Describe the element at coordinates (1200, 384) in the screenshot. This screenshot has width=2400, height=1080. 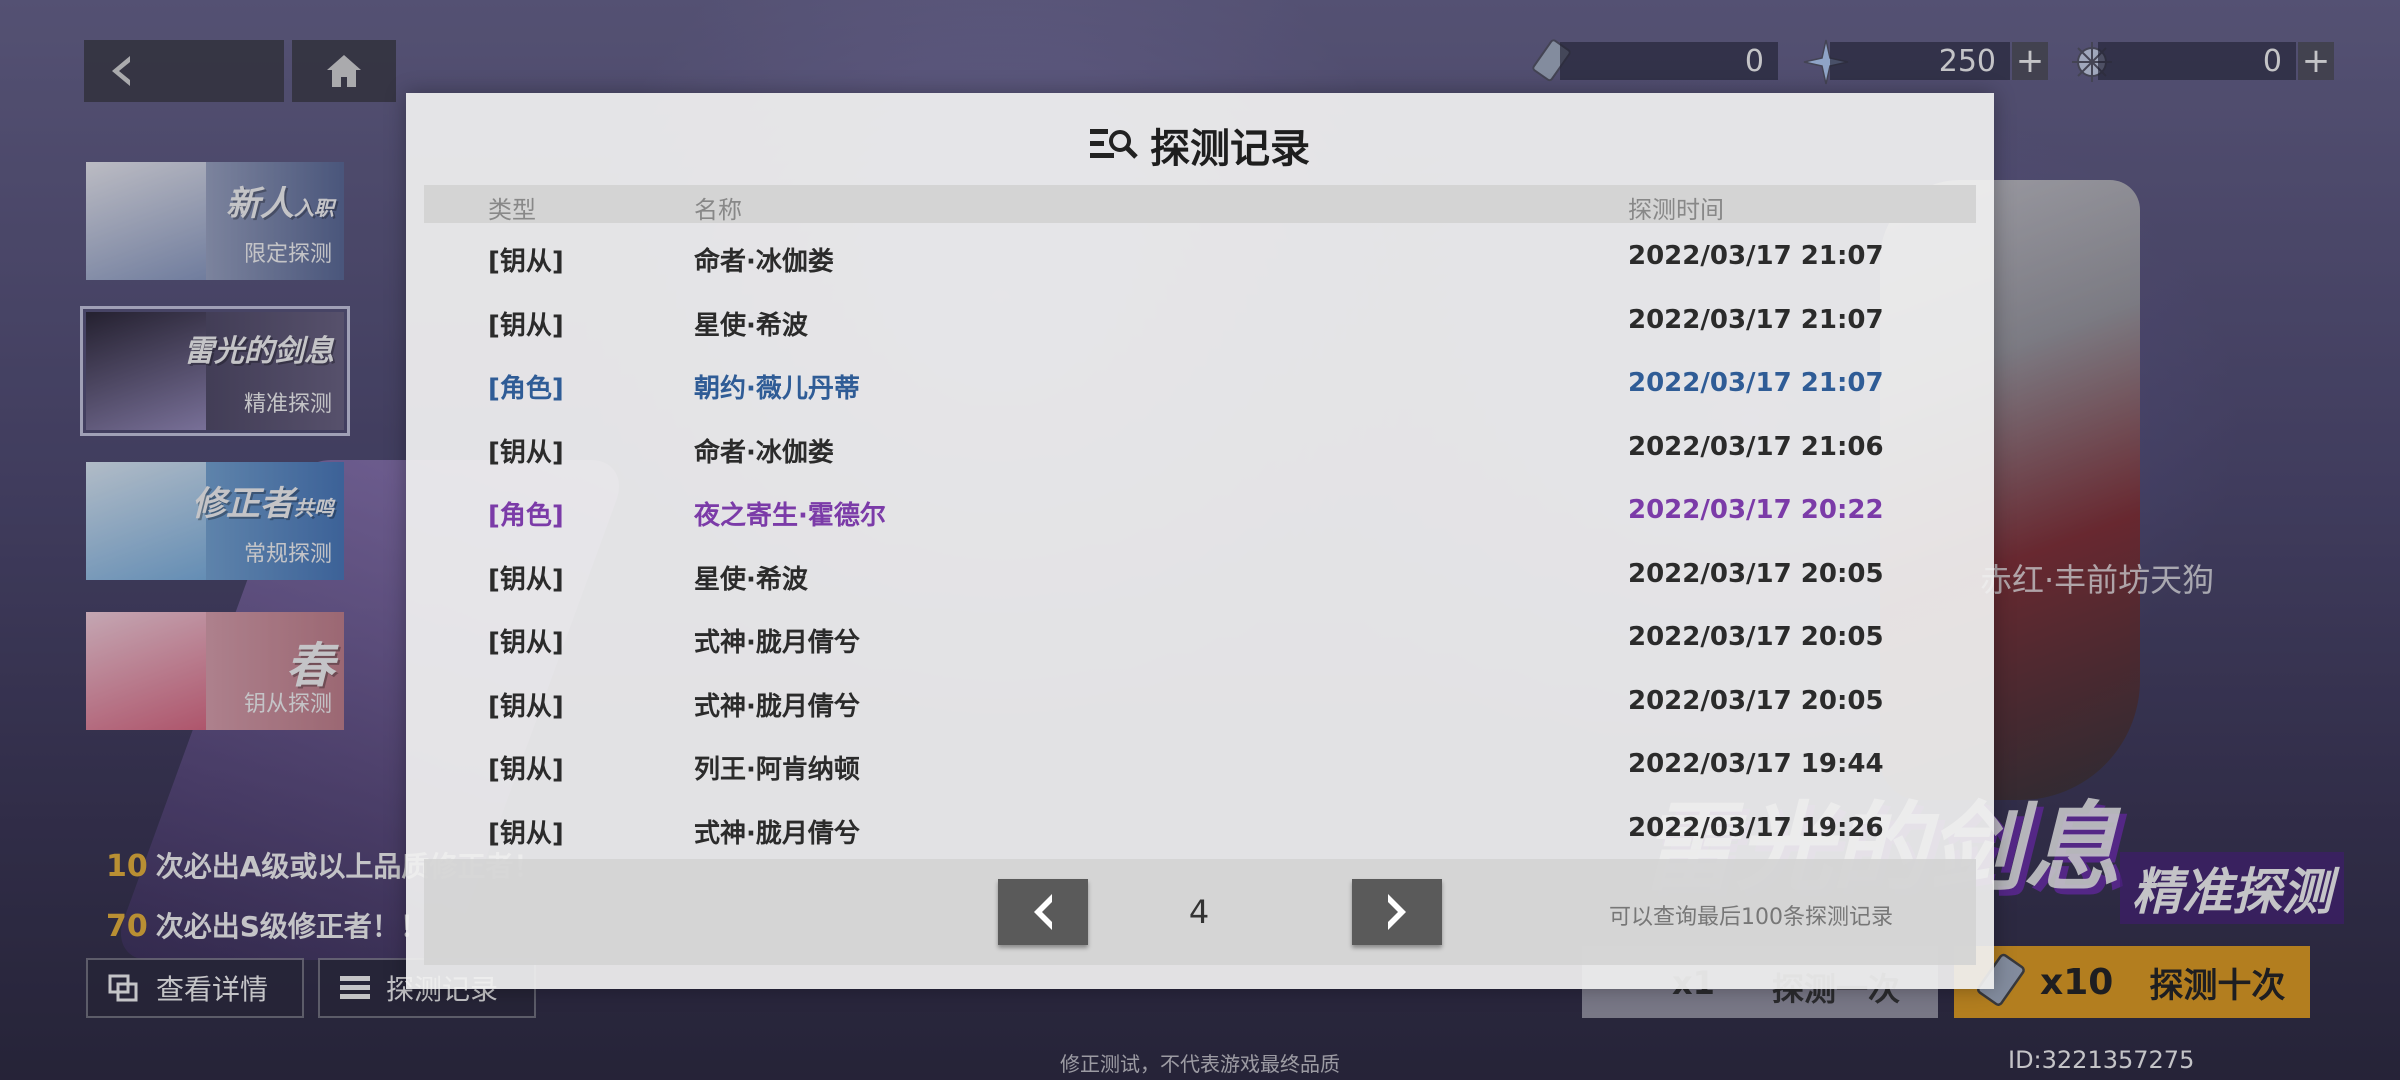
I see `table-row: [角色] 朝约·薇儿丹蒂 2022/03/17 21:07` at that location.